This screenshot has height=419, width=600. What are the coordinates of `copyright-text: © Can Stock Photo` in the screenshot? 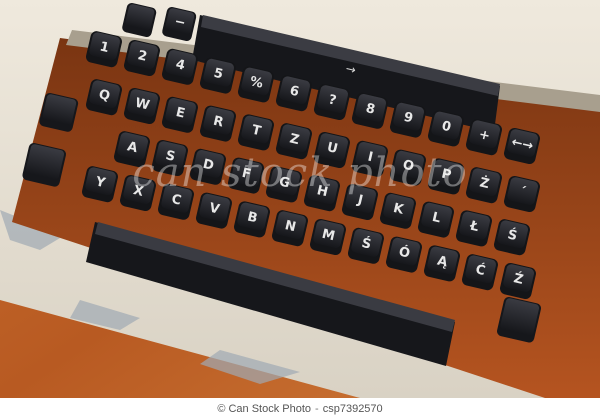 It's located at (264, 408).